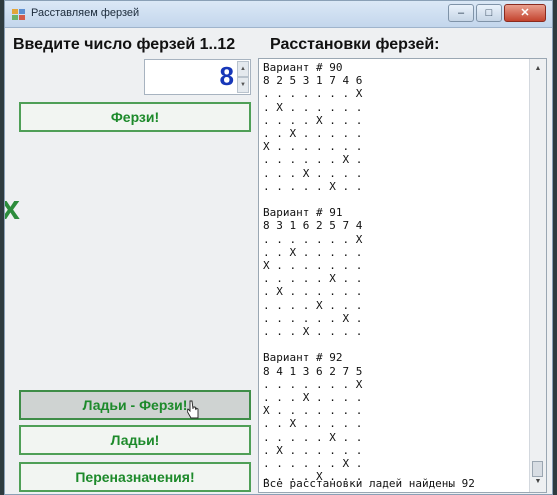 This screenshot has height=495, width=557. What do you see at coordinates (227, 76) in the screenshot?
I see `queen-count-value: 8` at bounding box center [227, 76].